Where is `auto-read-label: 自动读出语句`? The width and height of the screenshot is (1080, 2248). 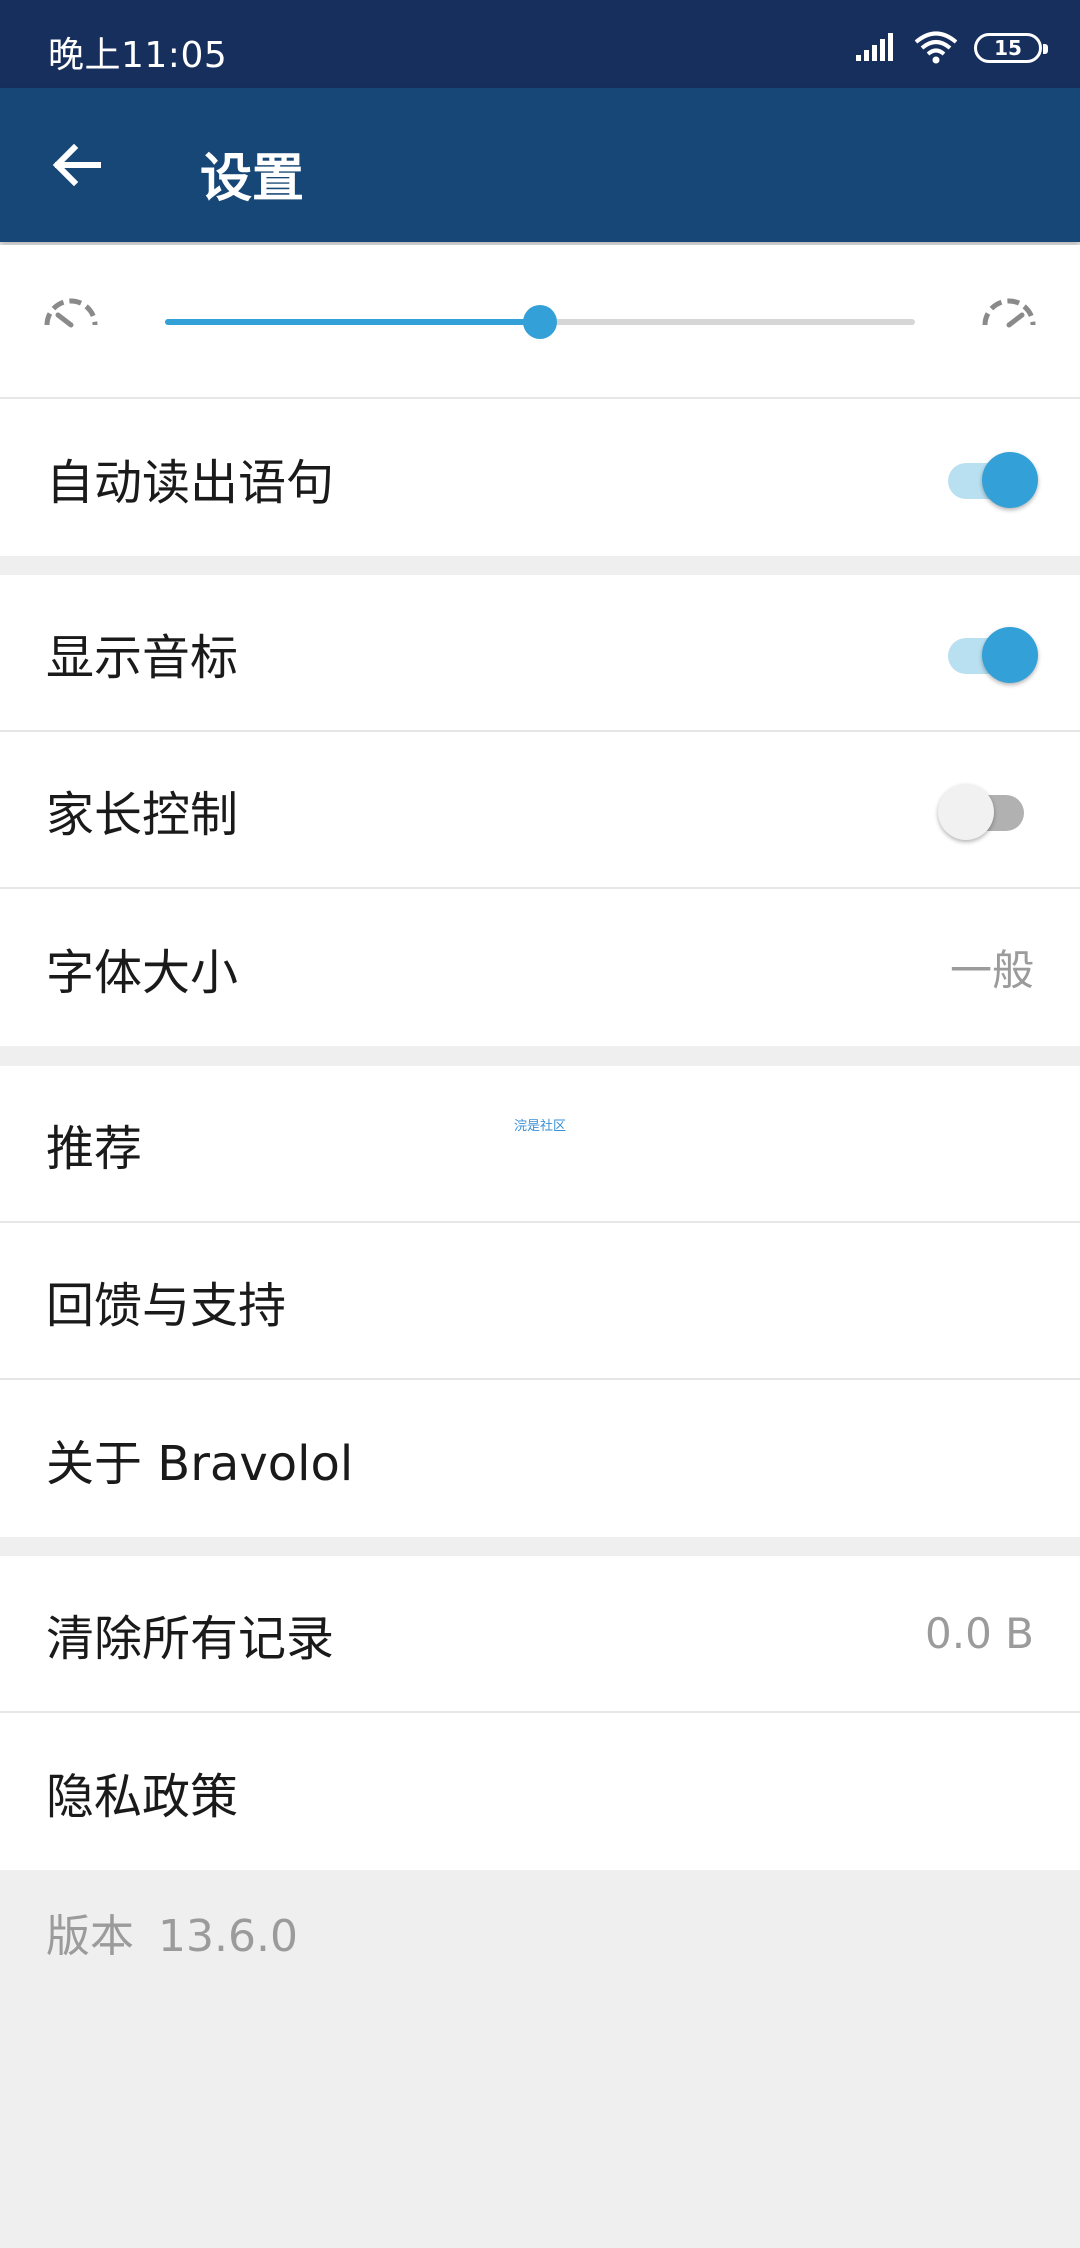
auto-read-label: 自动读出语句 is located at coordinates (190, 482).